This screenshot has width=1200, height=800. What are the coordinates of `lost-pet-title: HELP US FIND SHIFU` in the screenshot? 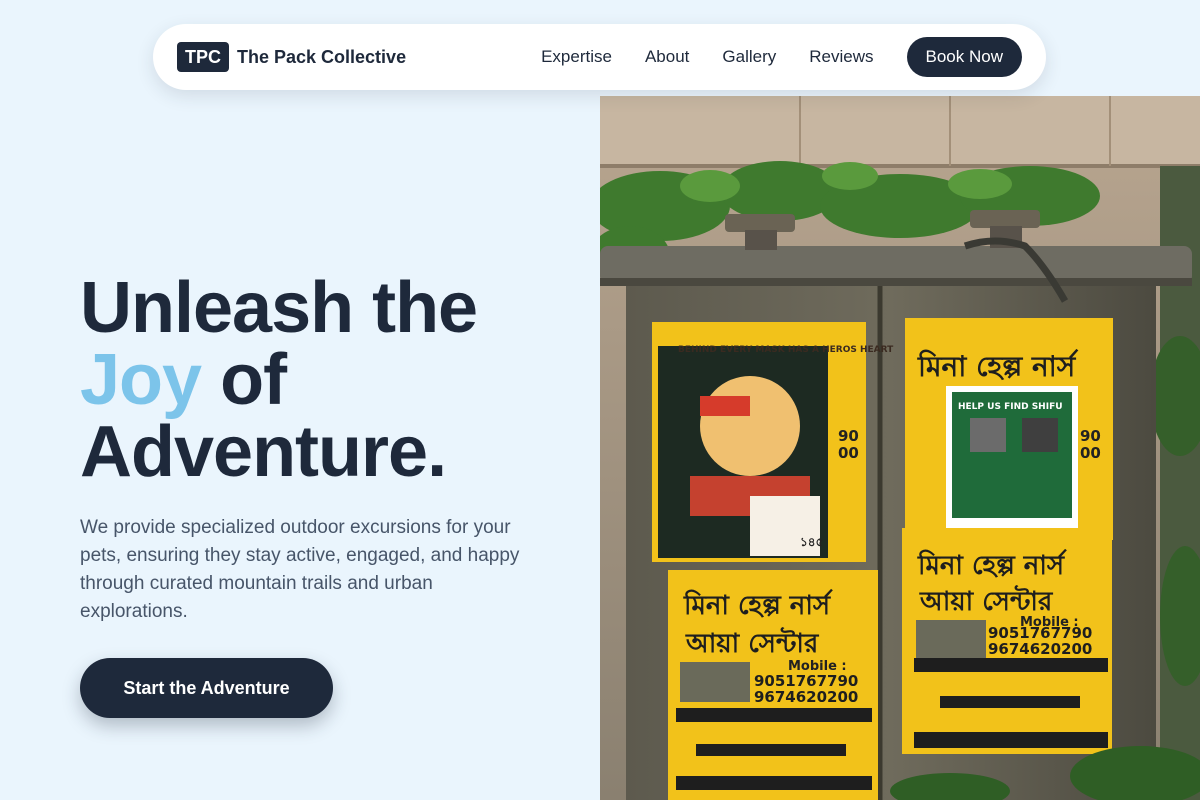 It's located at (1010, 407).